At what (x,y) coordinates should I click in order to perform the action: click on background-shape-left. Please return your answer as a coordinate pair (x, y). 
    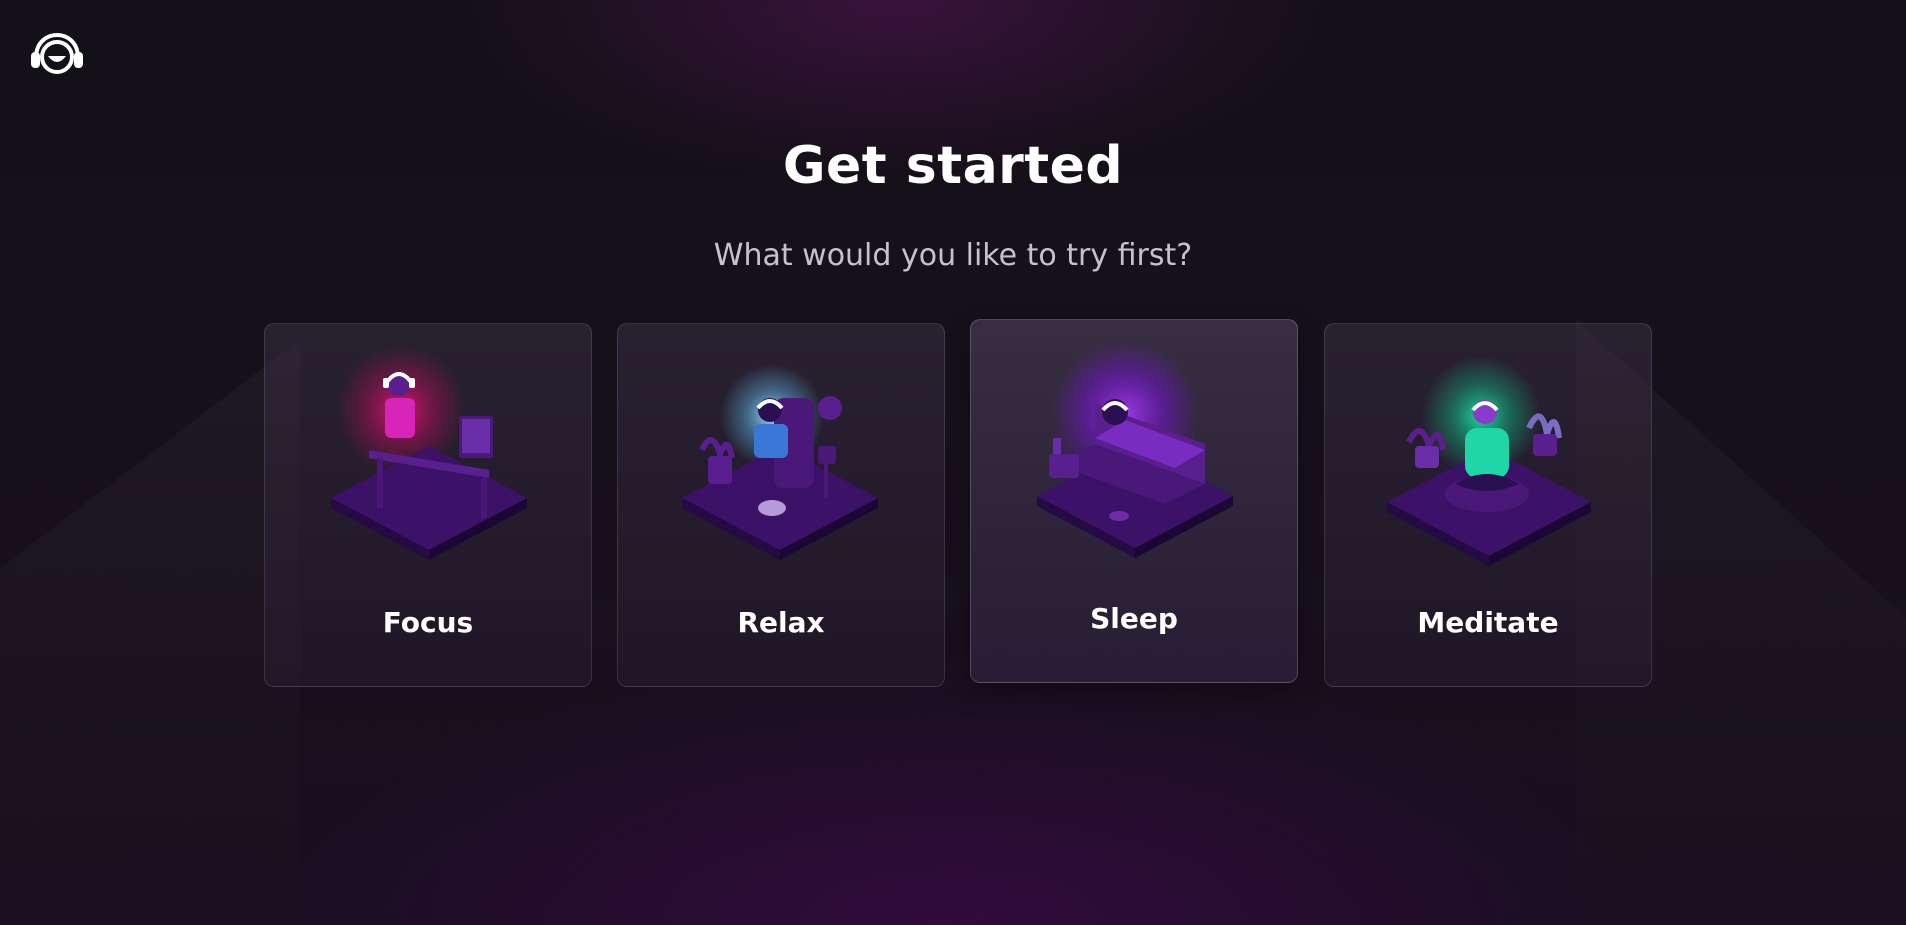
    Looking at the image, I should click on (150, 632).